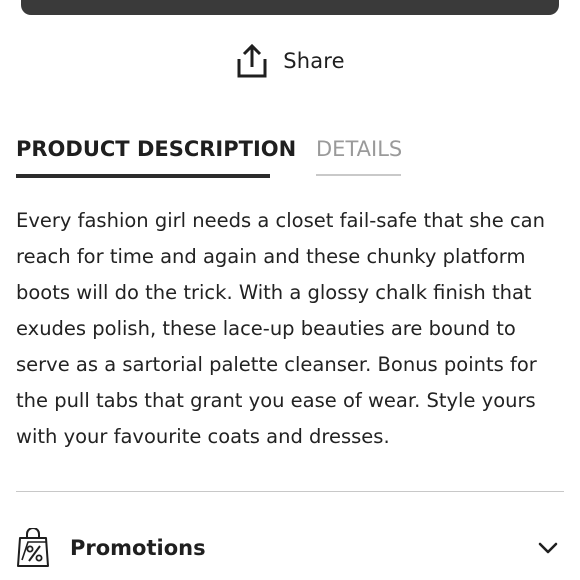  I want to click on promotions-accordion: Promotions, so click(287, 548).